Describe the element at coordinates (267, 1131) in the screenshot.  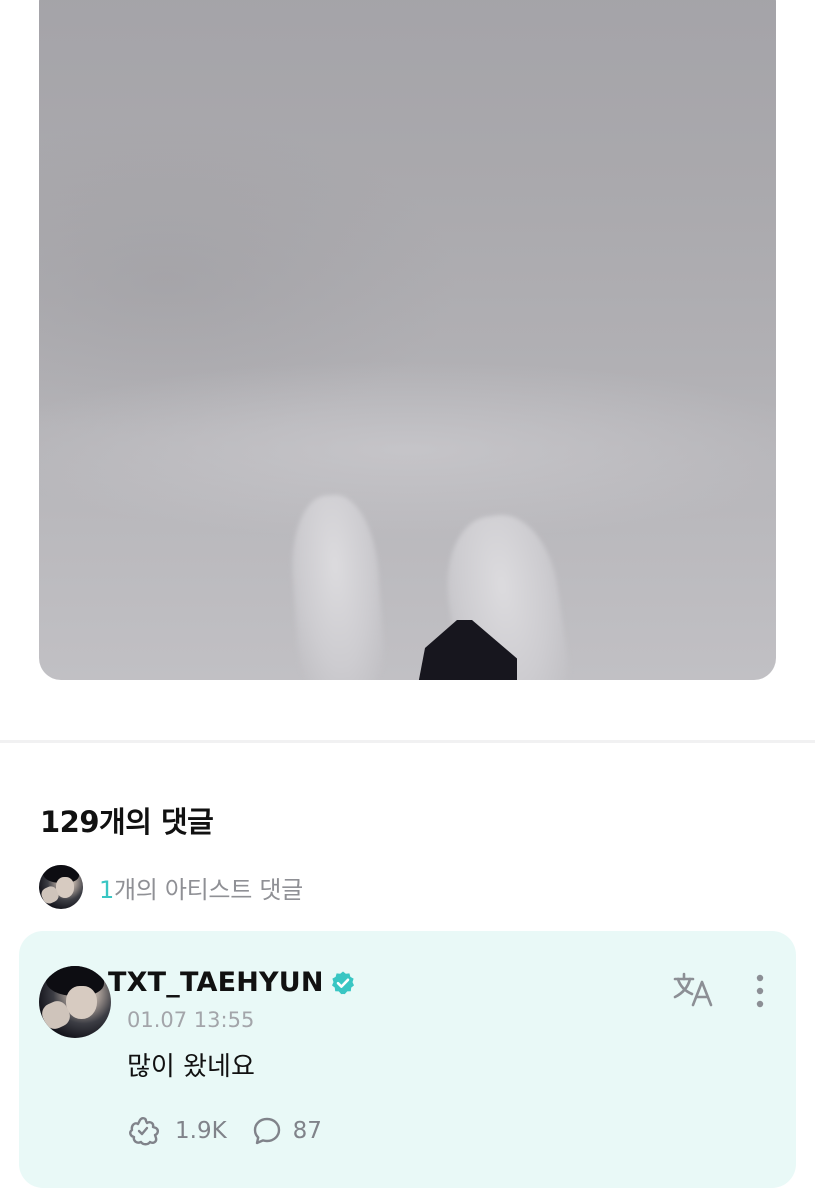
I see `comment-bubble-icon` at that location.